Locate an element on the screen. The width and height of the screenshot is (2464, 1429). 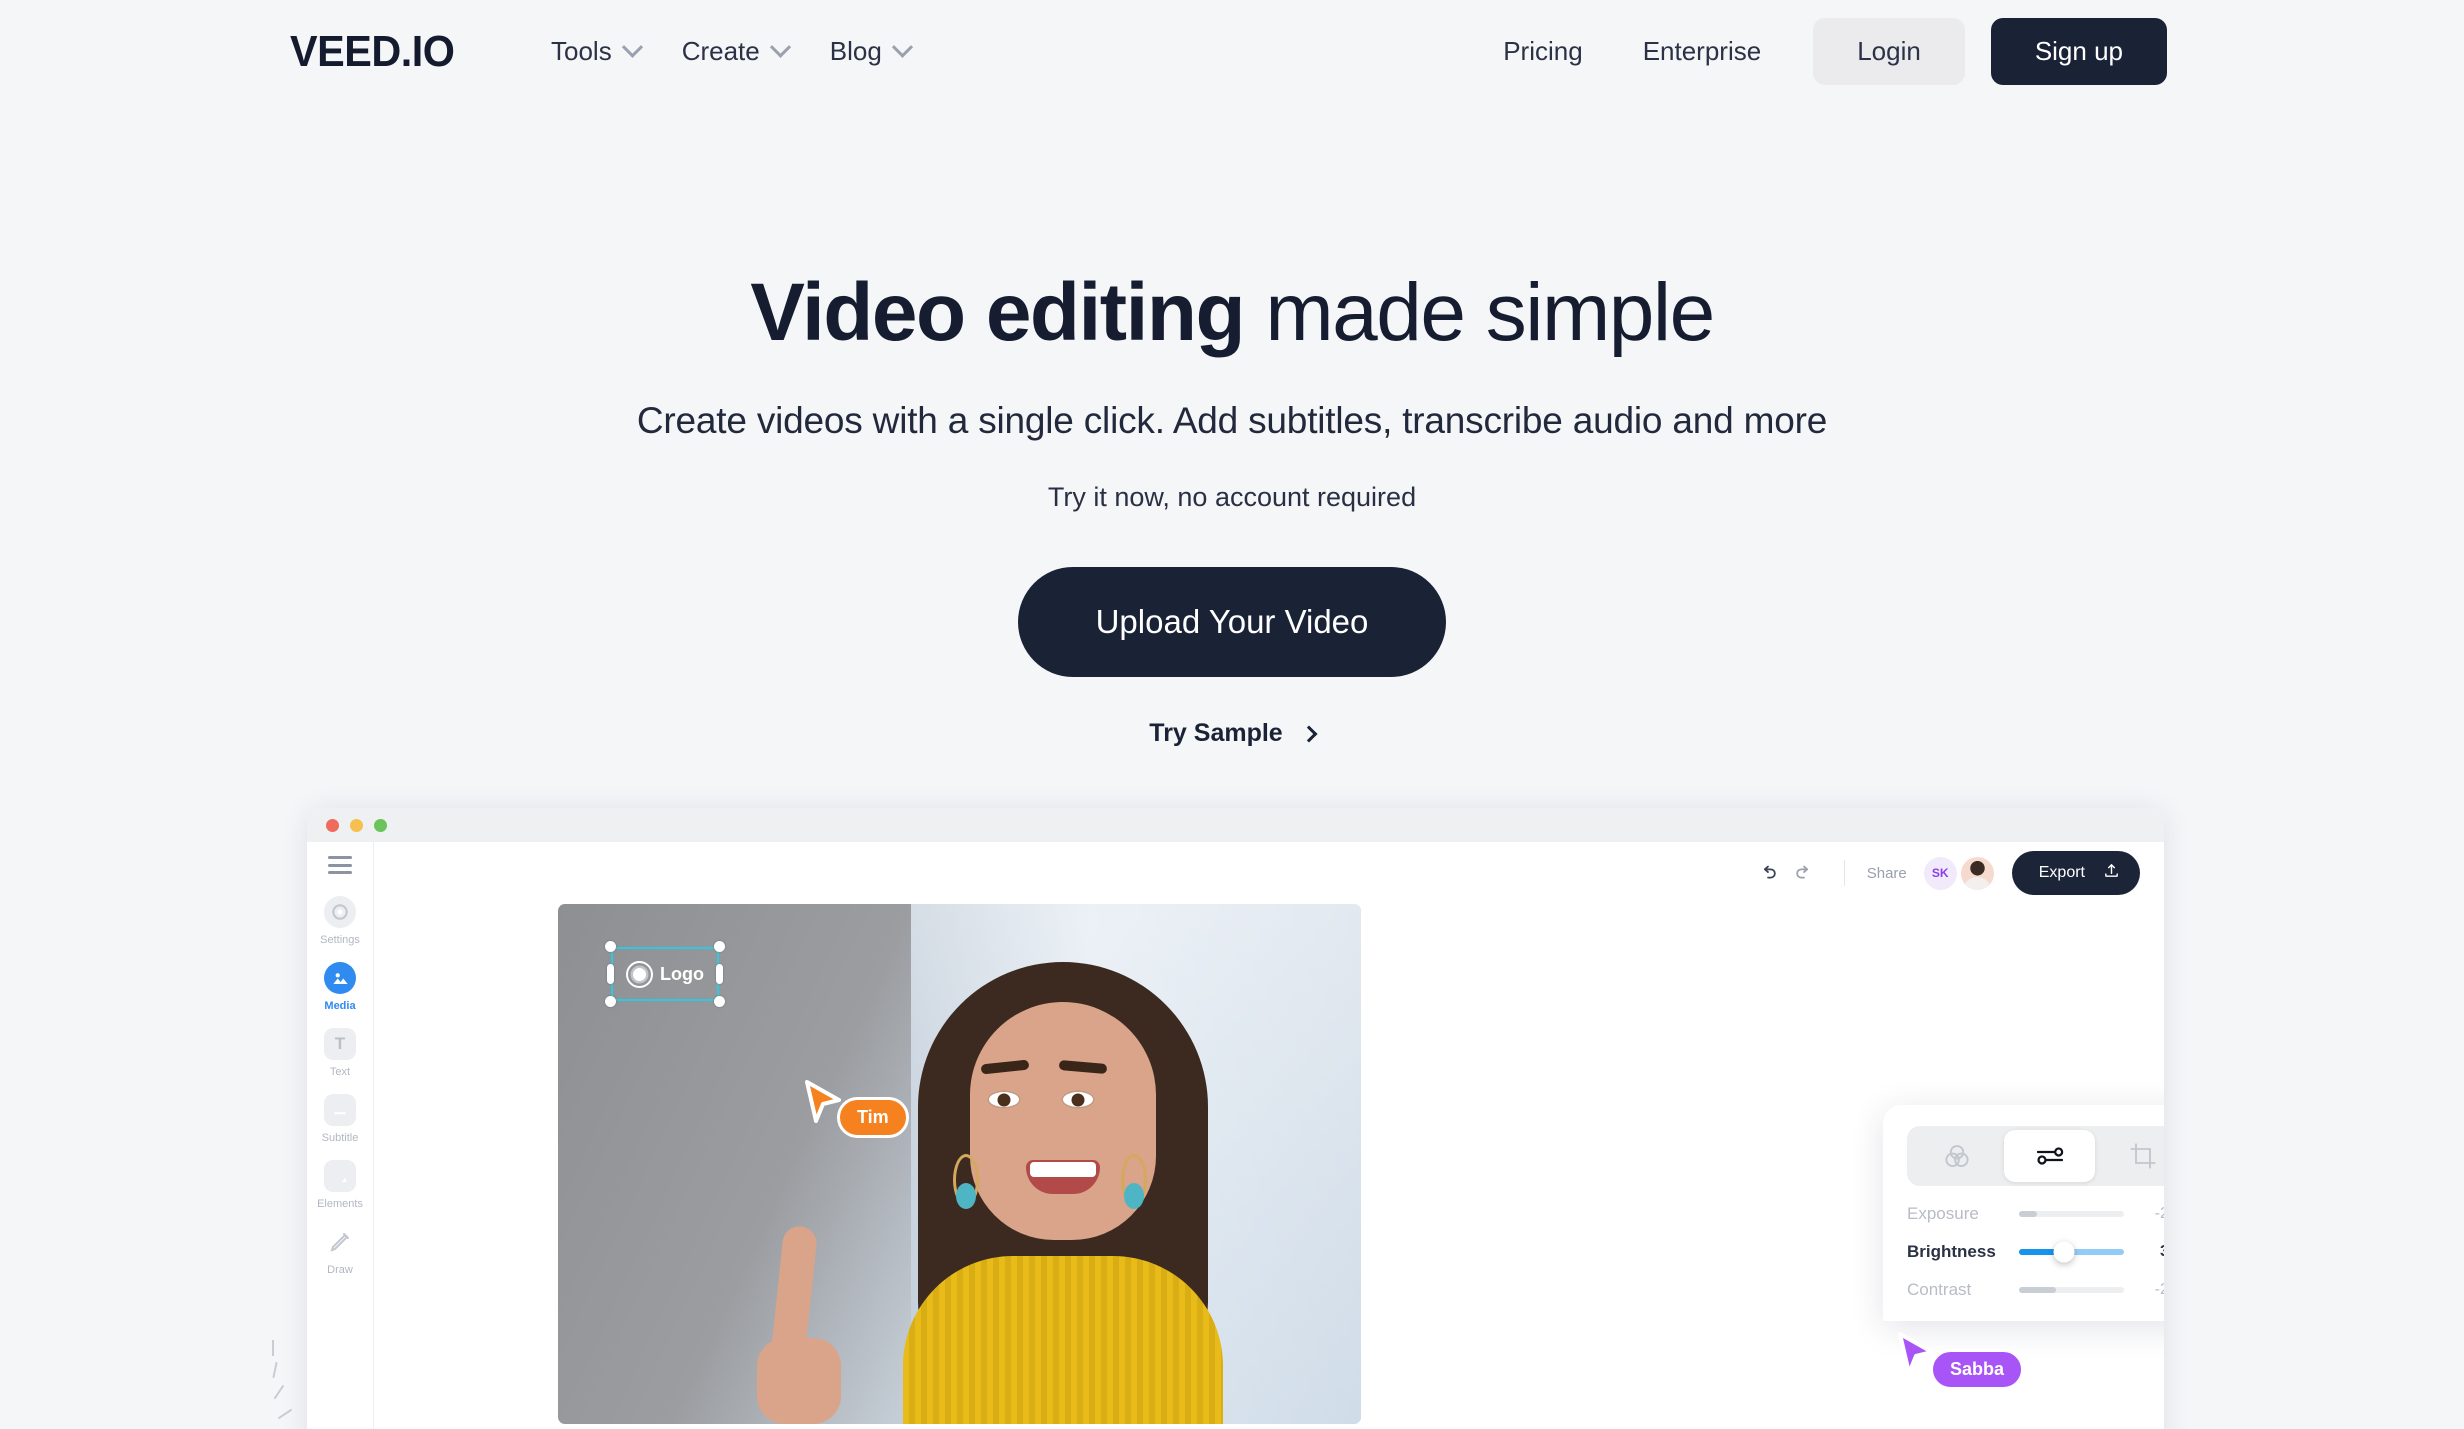
sidebar-item-text: T Text is located at coordinates (340, 1053).